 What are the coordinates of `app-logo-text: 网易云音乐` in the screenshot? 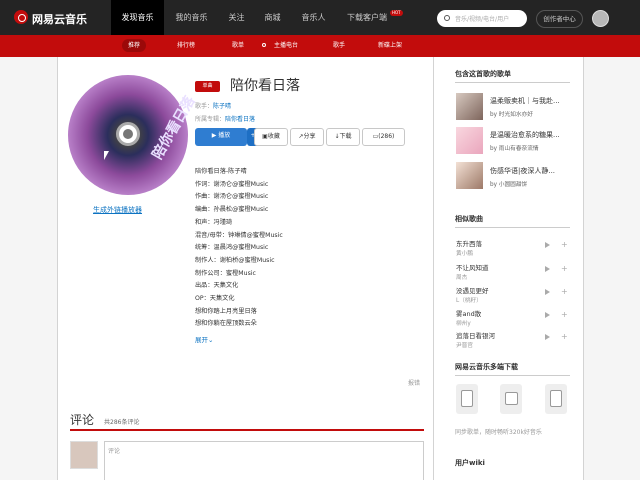 It's located at (59, 19).